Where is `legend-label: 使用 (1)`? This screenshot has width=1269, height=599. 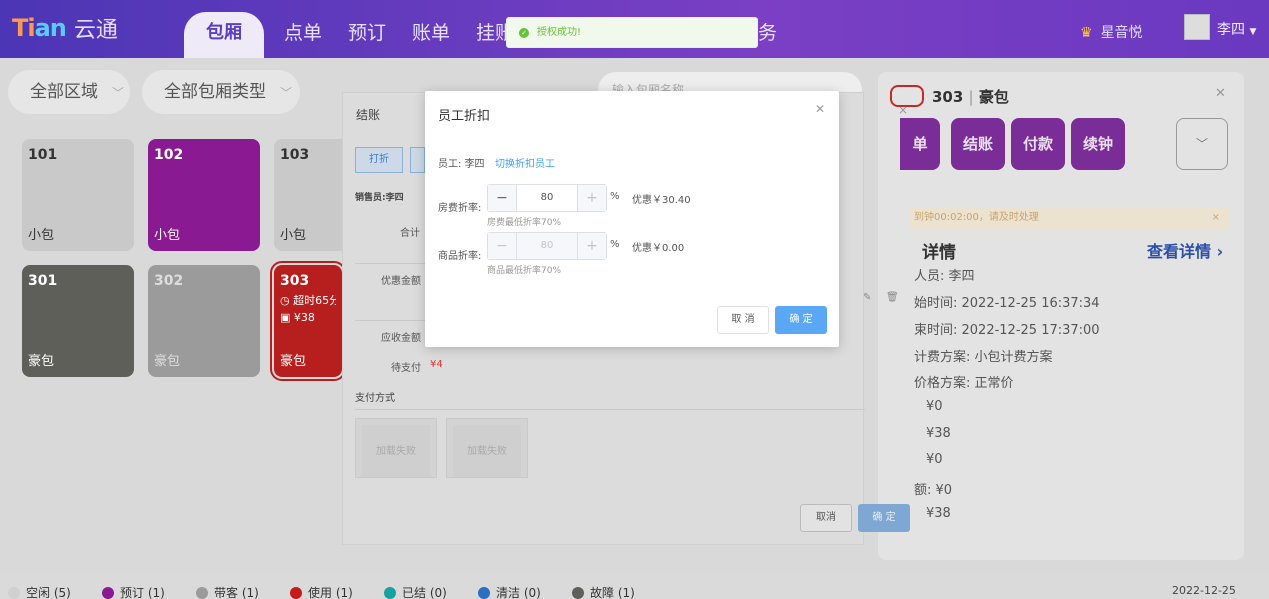
legend-label: 使用 (1) is located at coordinates (330, 592).